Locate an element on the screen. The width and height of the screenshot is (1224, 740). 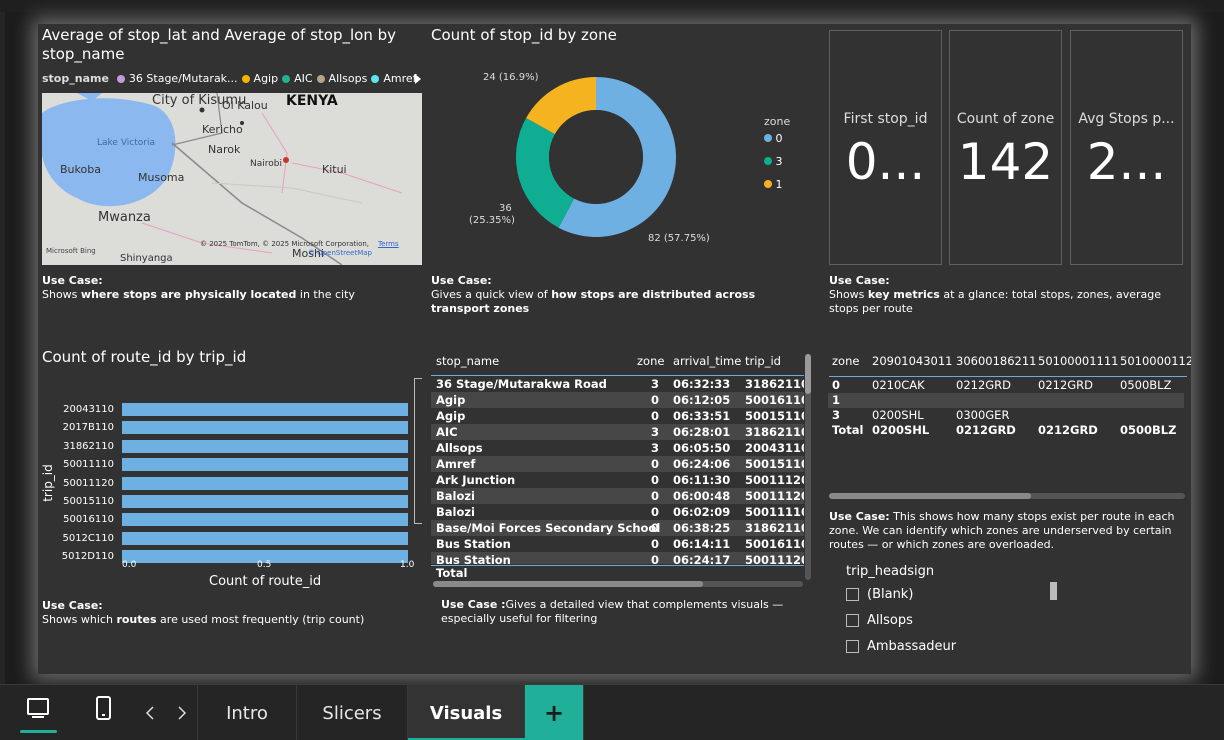
legend-item: Agip is located at coordinates (266, 78).